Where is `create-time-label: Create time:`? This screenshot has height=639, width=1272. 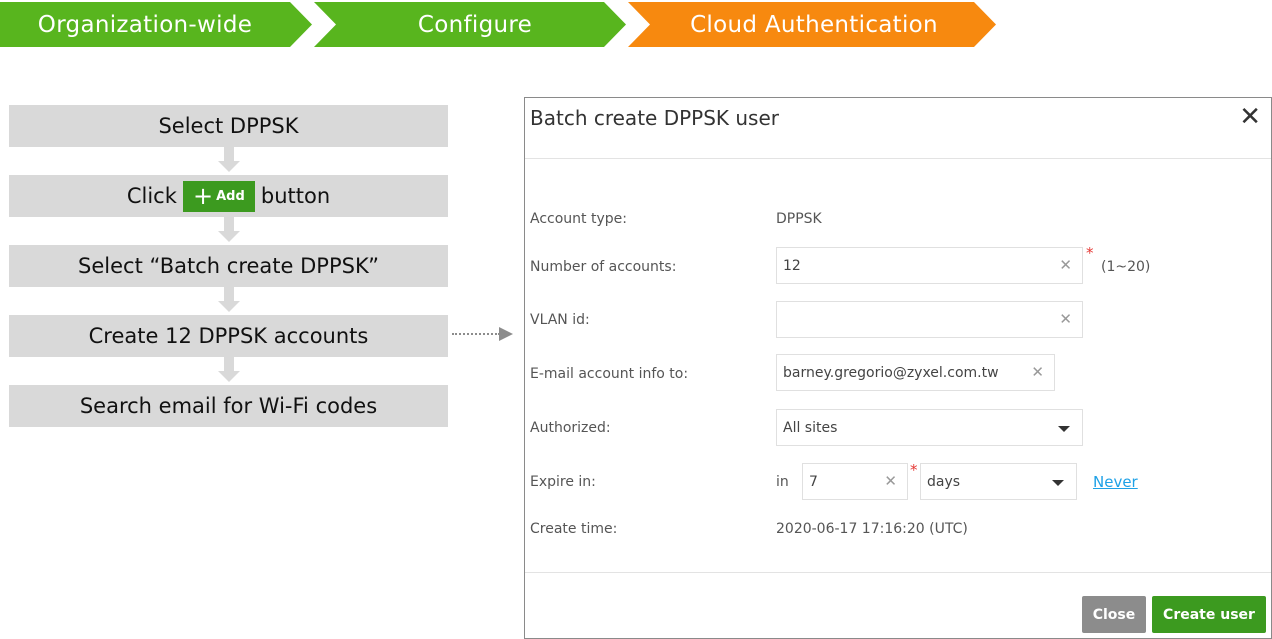
create-time-label: Create time: is located at coordinates (574, 529).